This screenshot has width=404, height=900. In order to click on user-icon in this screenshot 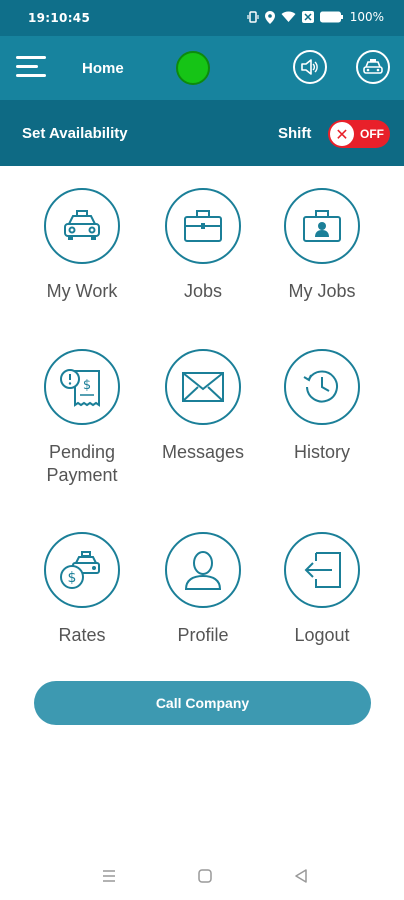, I will do `click(203, 570)`.